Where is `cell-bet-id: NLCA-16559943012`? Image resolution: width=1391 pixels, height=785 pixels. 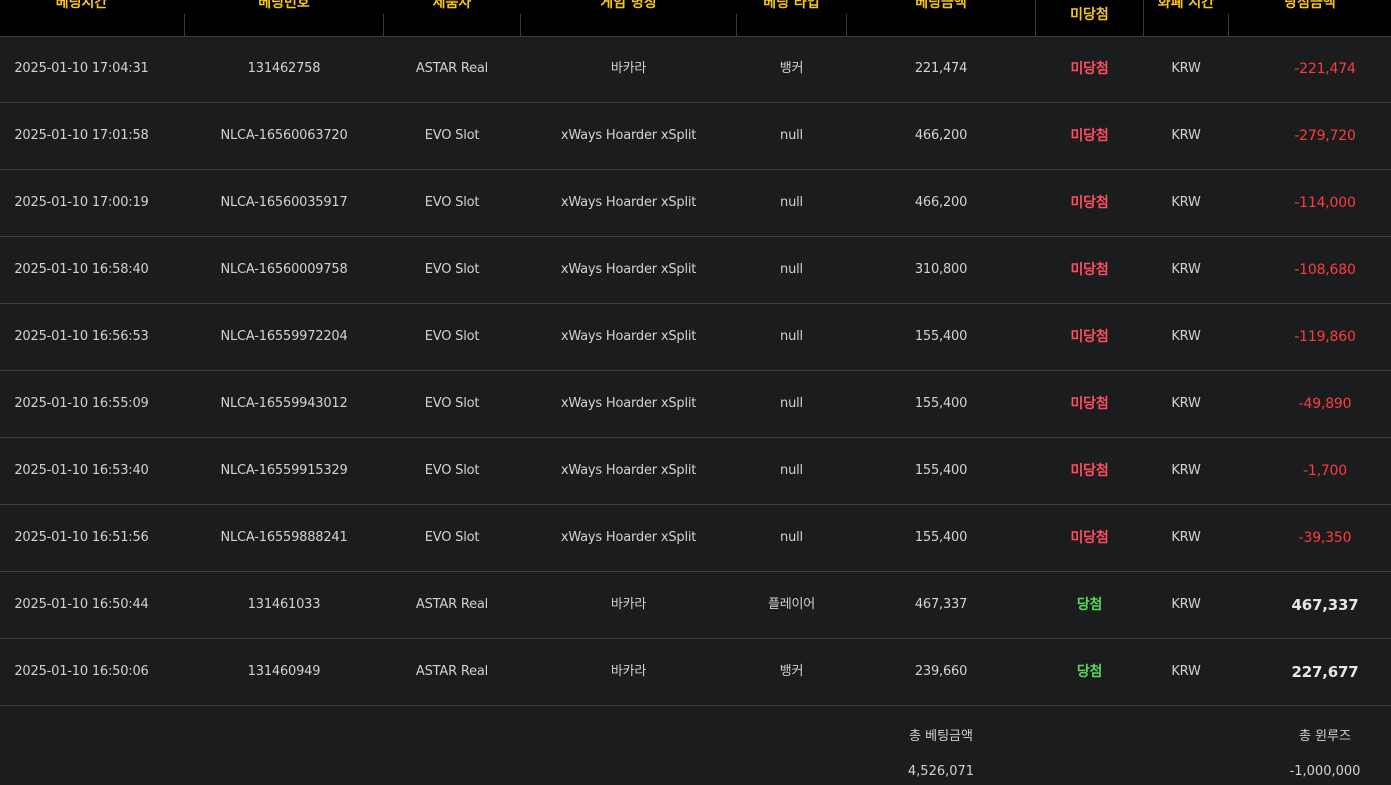
cell-bet-id: NLCA-16559943012 is located at coordinates (284, 403).